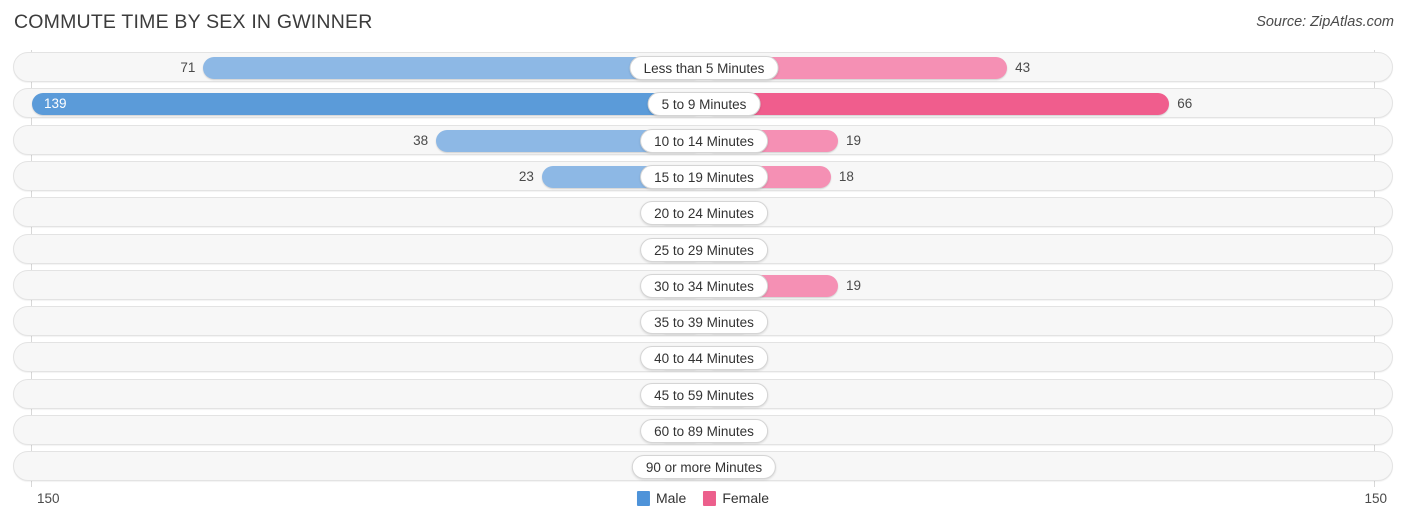 Image resolution: width=1406 pixels, height=523 pixels. I want to click on legend-label-male: Male, so click(671, 498).